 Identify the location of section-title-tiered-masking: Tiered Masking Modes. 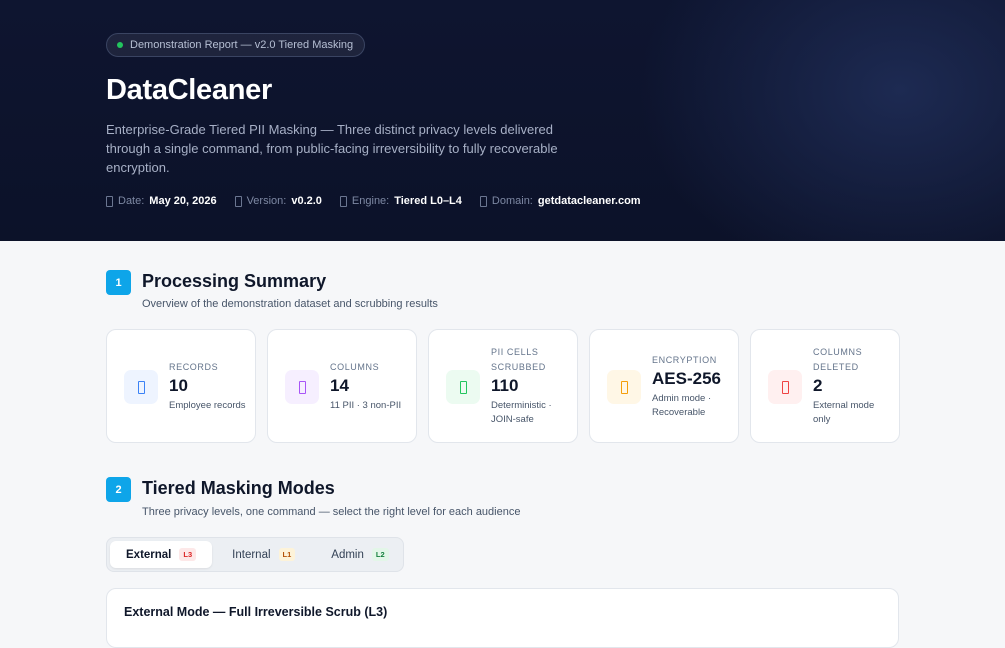
(238, 488).